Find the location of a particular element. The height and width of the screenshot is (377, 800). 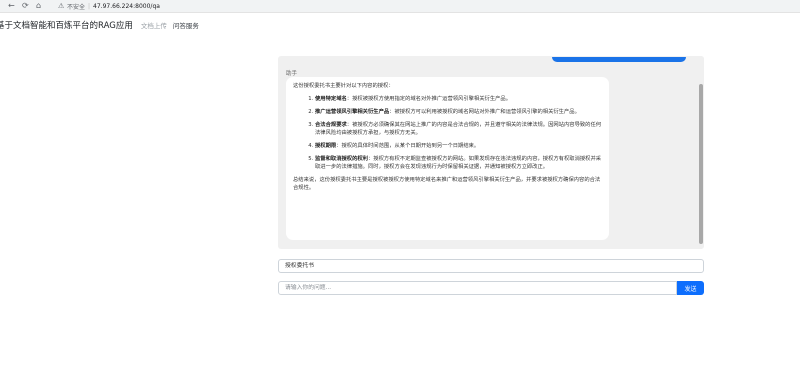

question-input is located at coordinates (477, 288).